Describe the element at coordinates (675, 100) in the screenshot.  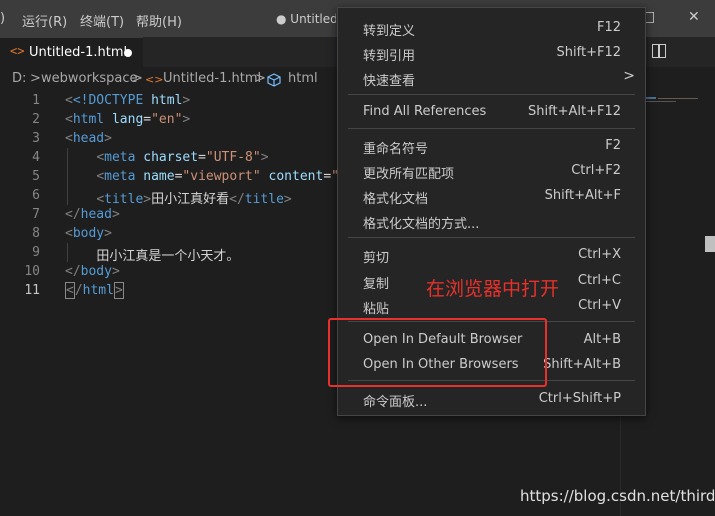
I see `minimap-preview` at that location.